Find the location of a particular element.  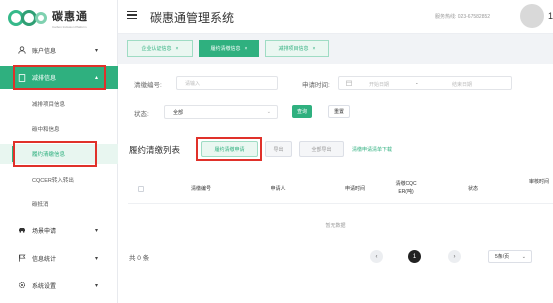

sidebar-subitem-projects: 减排项目信息 is located at coordinates (59, 104).